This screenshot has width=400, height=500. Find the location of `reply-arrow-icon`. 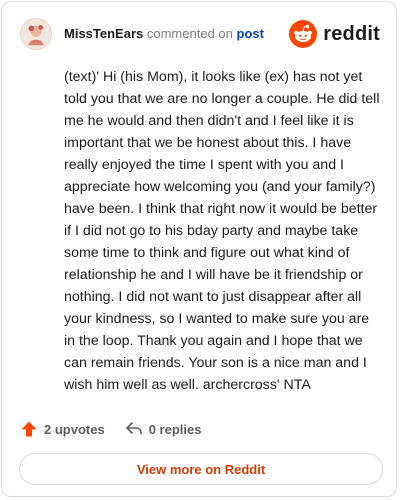

reply-arrow-icon is located at coordinates (133, 428).